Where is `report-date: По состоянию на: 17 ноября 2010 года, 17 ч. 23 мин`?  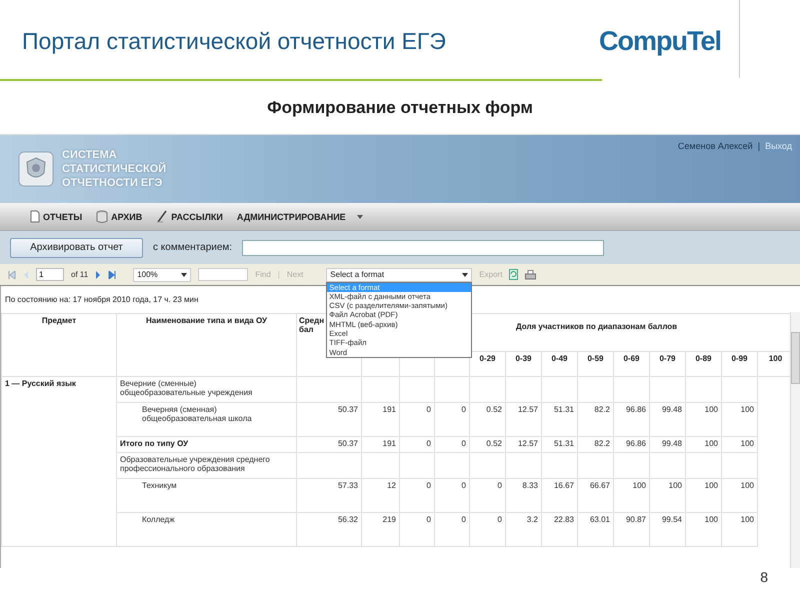 report-date: По состоянию на: 17 ноября 2010 года, 17 ч. 23 мин is located at coordinates (101, 299).